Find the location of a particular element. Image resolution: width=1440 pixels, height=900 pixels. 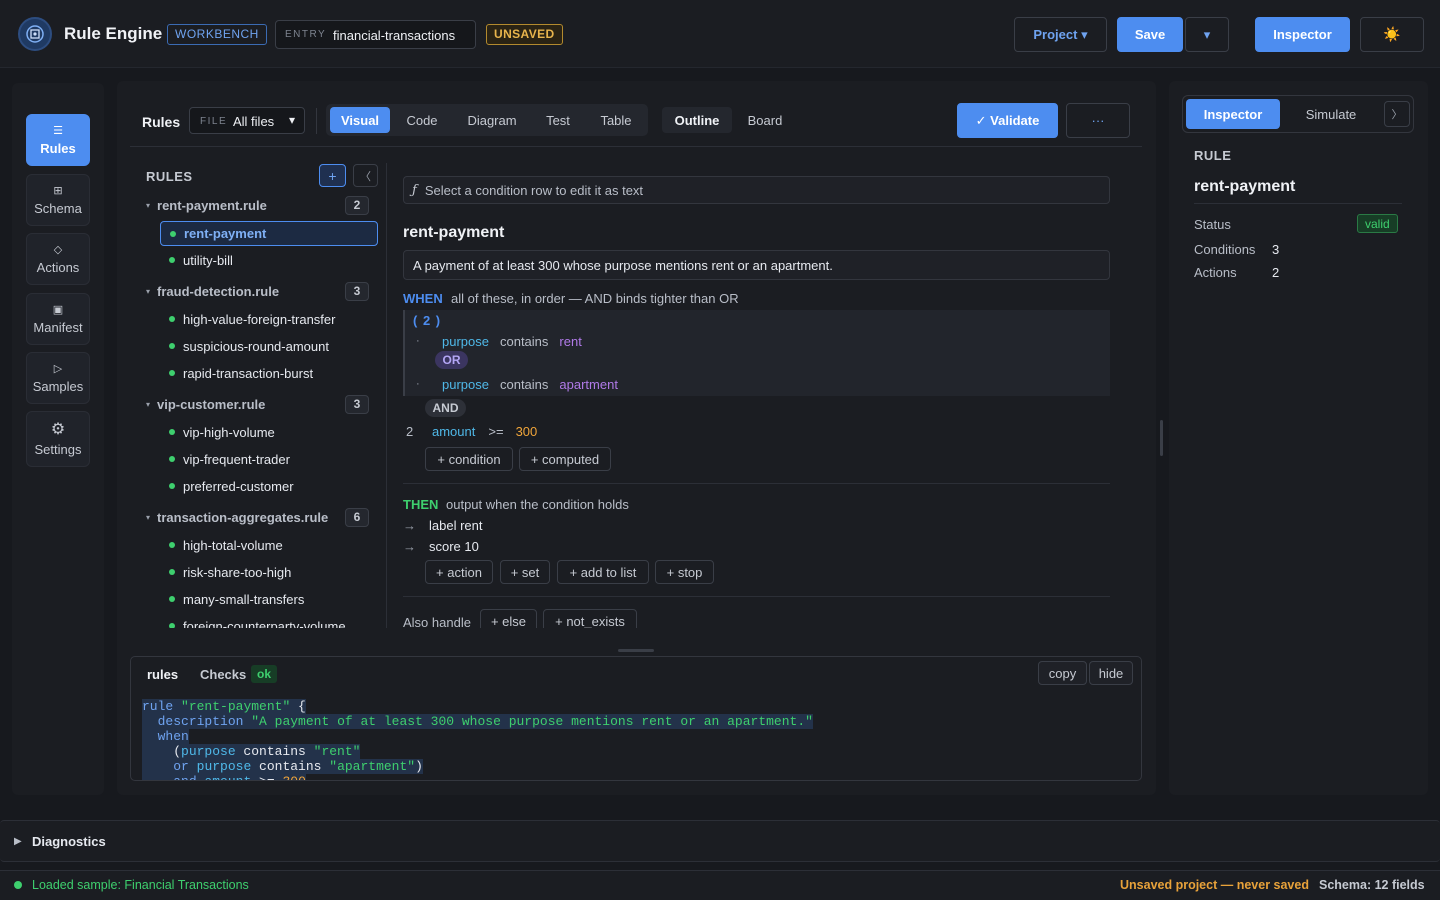

tree-rule-label: rent-payment is located at coordinates (225, 233).